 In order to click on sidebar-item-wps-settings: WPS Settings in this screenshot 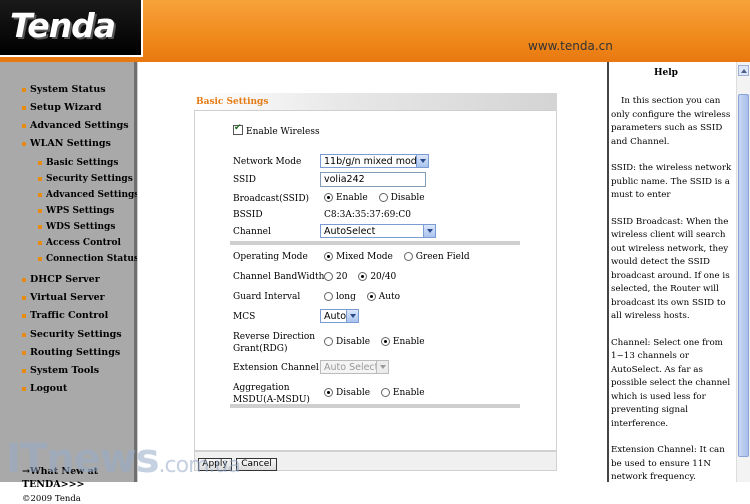, I will do `click(76, 211)`.